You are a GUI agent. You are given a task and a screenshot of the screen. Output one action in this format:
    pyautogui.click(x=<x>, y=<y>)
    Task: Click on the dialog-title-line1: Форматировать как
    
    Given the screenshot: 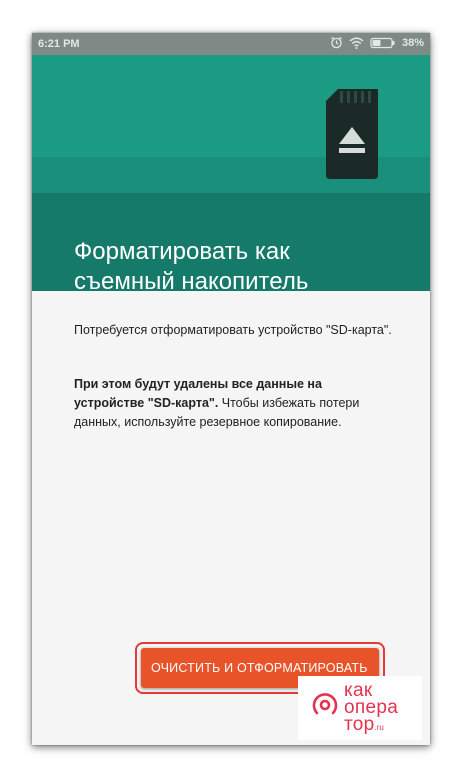 What is the action you would take?
    pyautogui.click(x=182, y=251)
    